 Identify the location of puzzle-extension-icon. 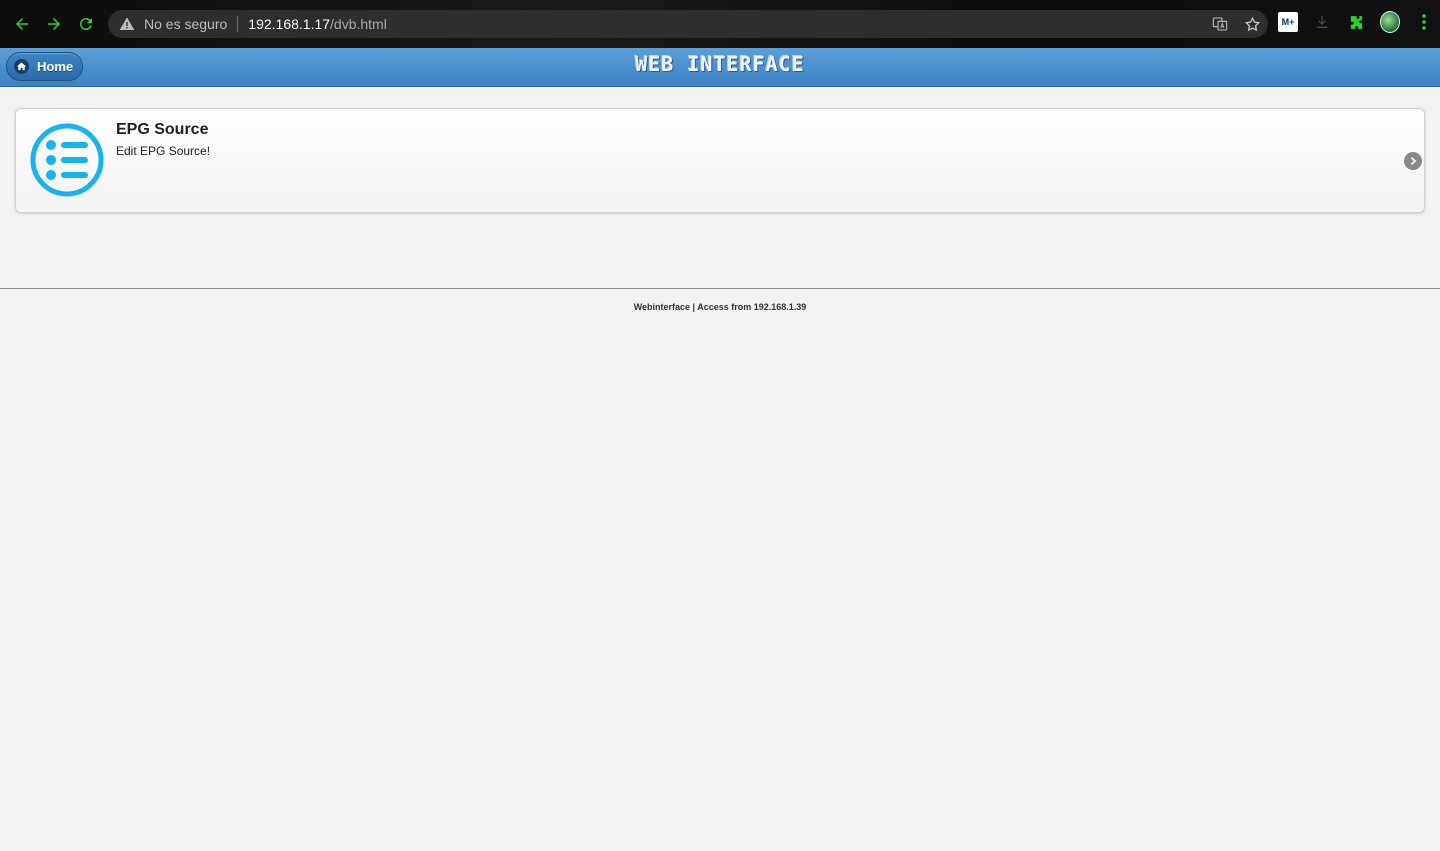
(1356, 22).